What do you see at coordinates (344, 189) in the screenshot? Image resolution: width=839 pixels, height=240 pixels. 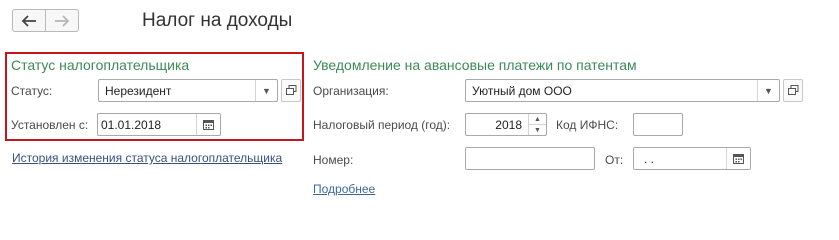 I see `details-link: Подробнее` at bounding box center [344, 189].